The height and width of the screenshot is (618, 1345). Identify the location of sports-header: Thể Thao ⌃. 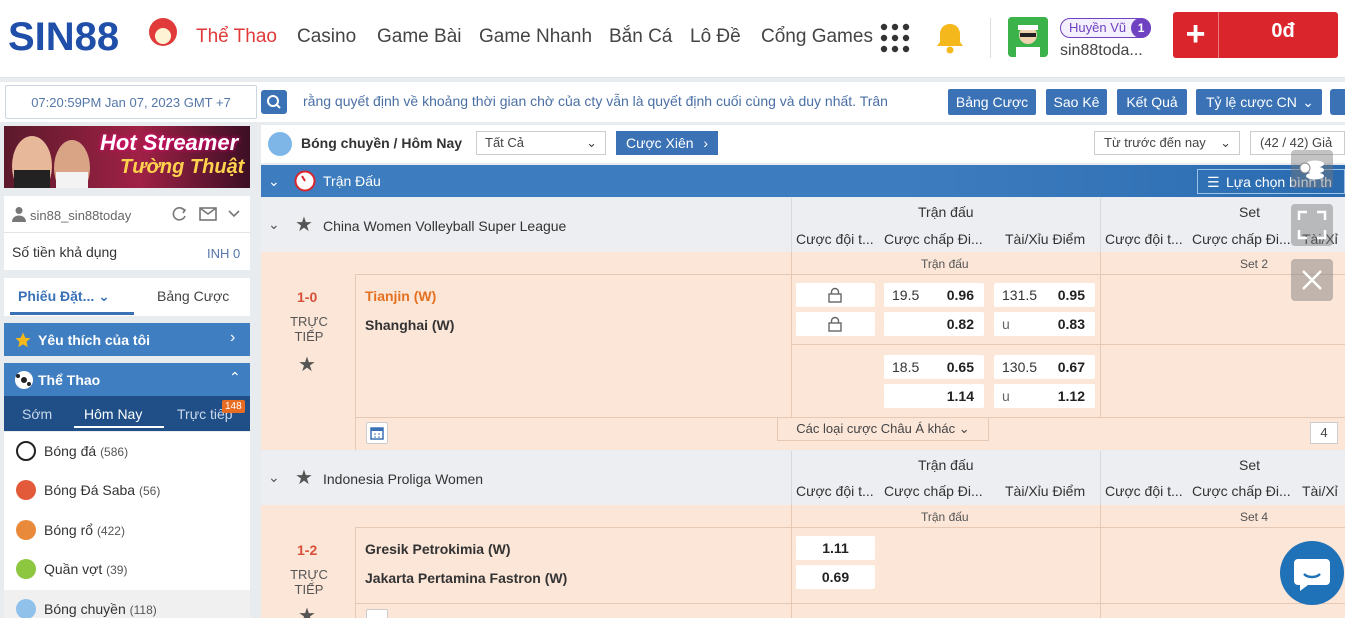
(127, 379).